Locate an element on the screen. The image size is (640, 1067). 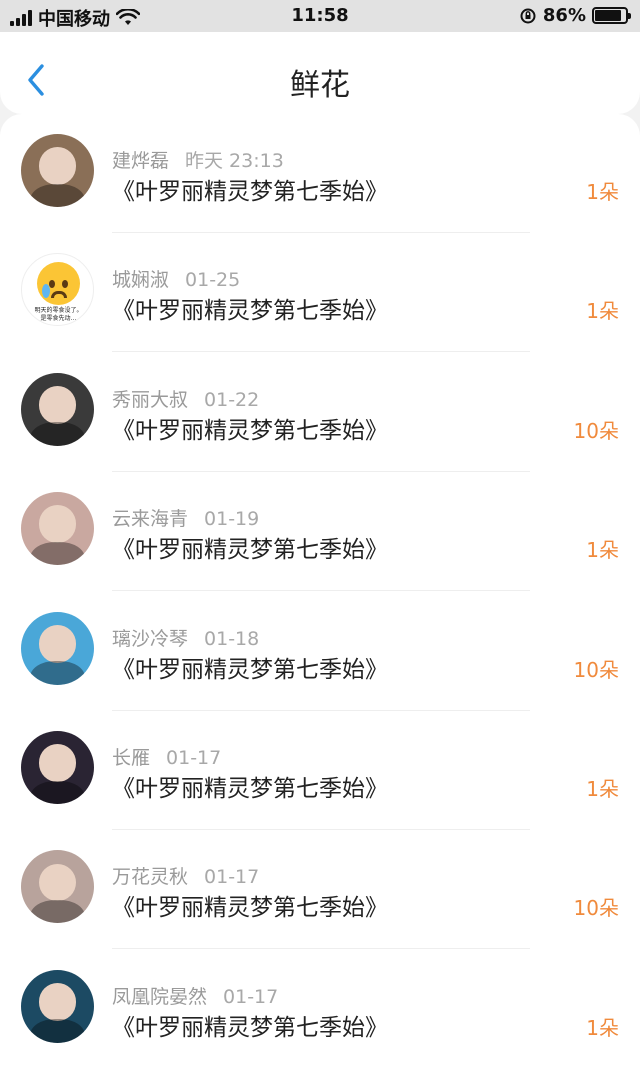
item-meta: 秀丽大叔 01-22 is located at coordinates (185, 398).